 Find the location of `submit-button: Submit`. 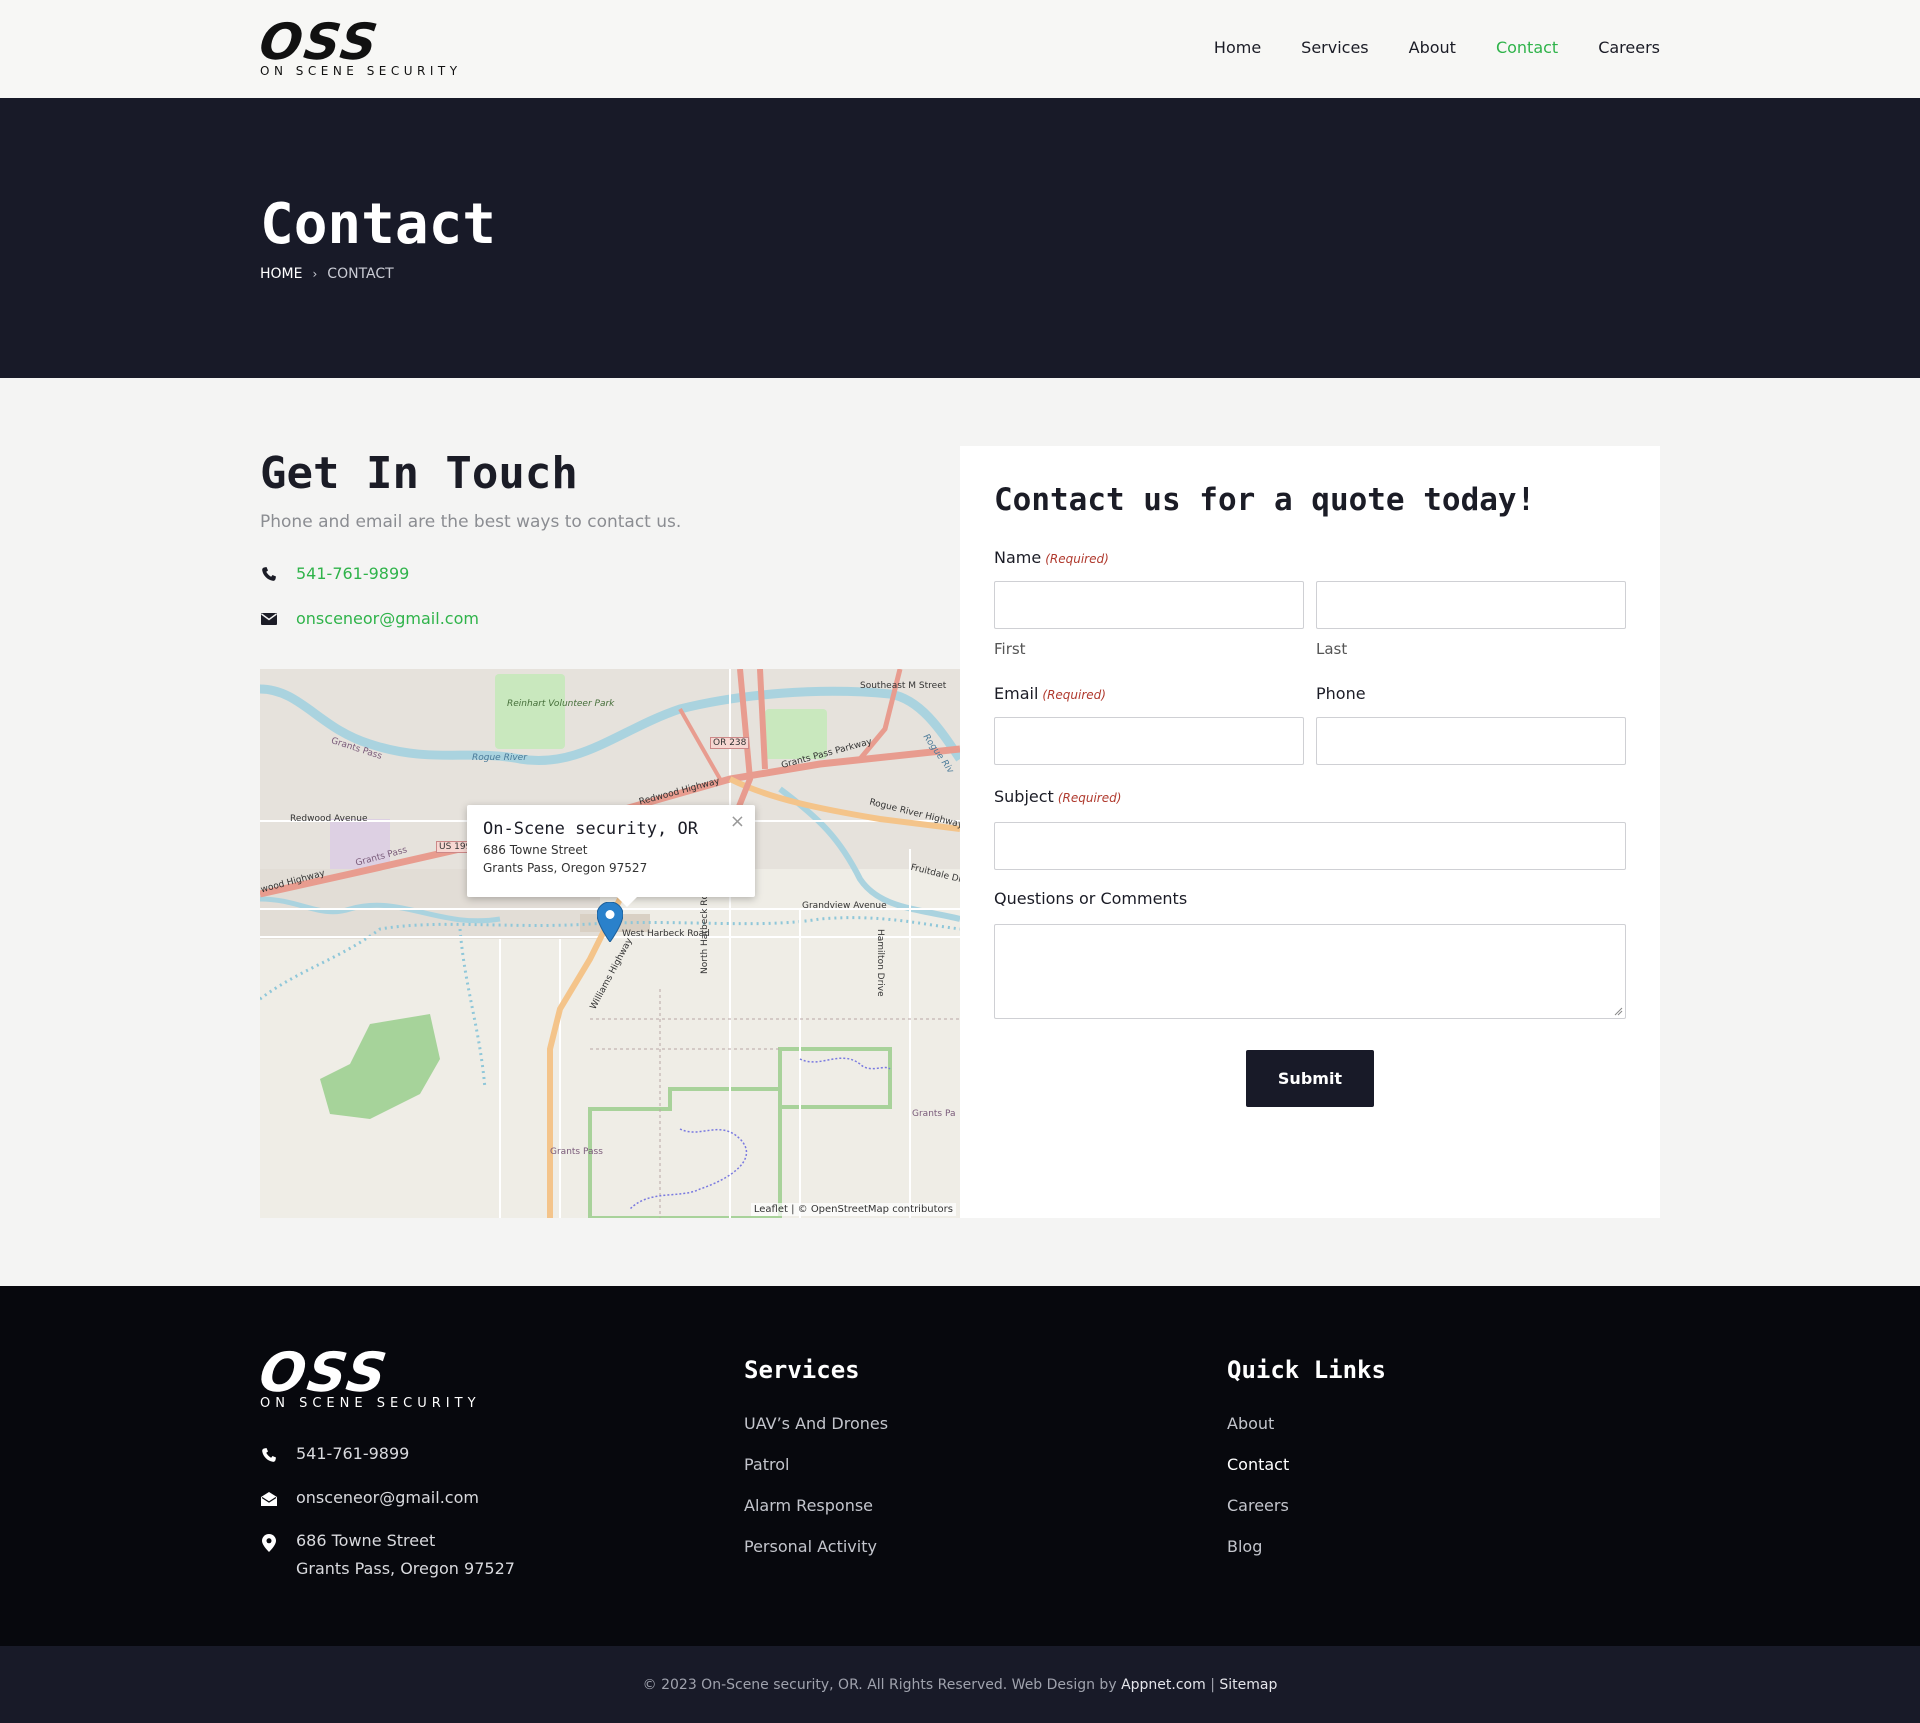

submit-button: Submit is located at coordinates (1310, 1078).